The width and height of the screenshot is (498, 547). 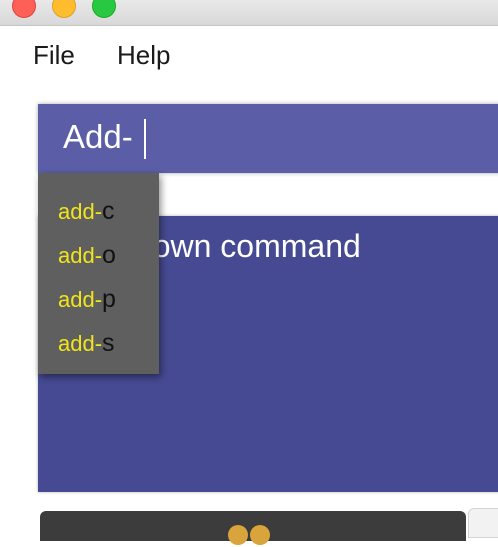 I want to click on bottom-panel, so click(x=253, y=528).